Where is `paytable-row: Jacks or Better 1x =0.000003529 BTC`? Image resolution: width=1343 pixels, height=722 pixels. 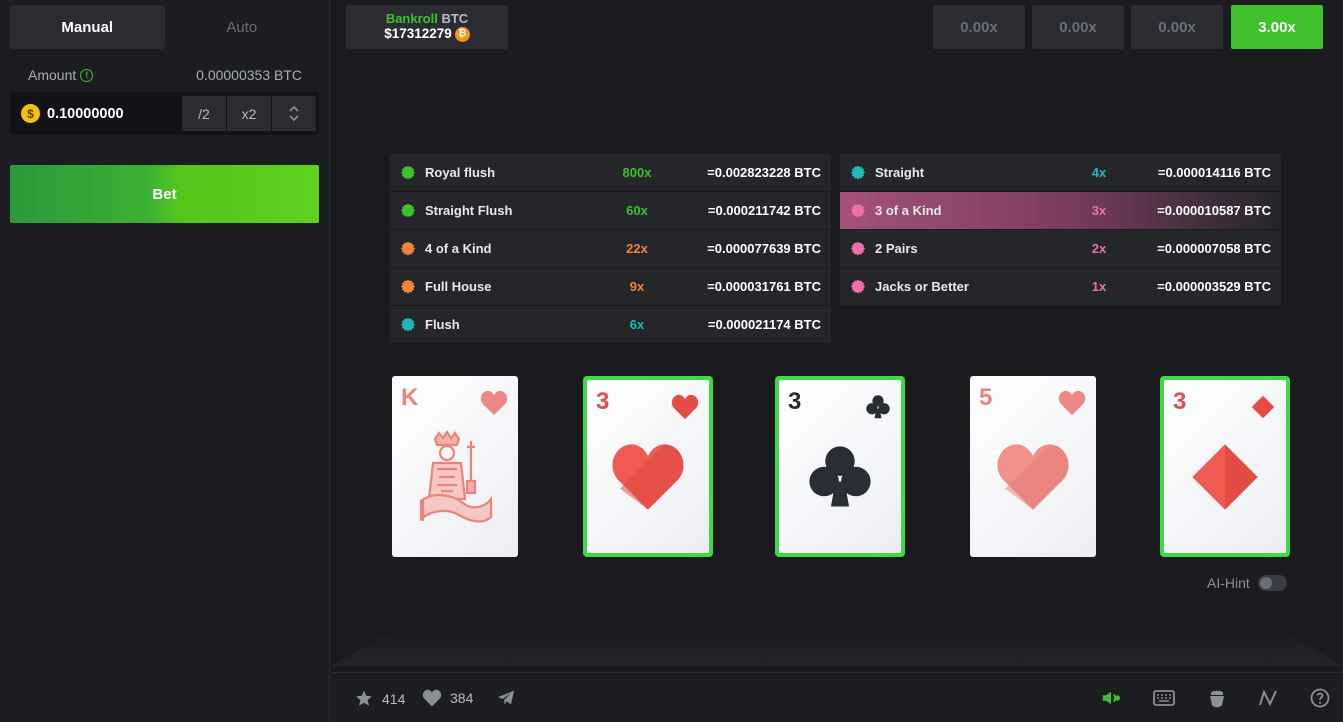
paytable-row: Jacks or Better 1x =0.000003529 BTC is located at coordinates (1060, 286).